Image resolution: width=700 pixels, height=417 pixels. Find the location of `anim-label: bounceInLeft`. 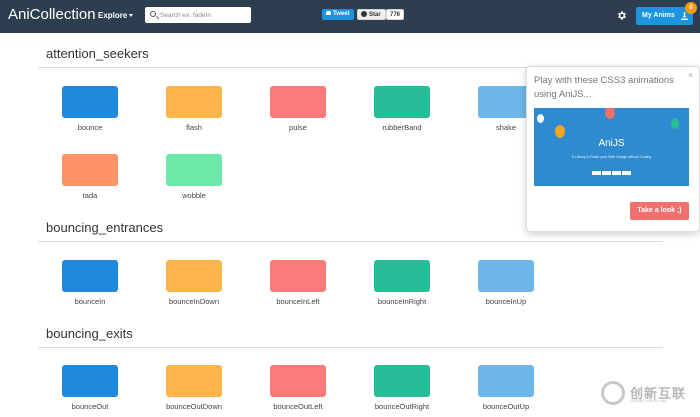

anim-label: bounceInLeft is located at coordinates (298, 301).